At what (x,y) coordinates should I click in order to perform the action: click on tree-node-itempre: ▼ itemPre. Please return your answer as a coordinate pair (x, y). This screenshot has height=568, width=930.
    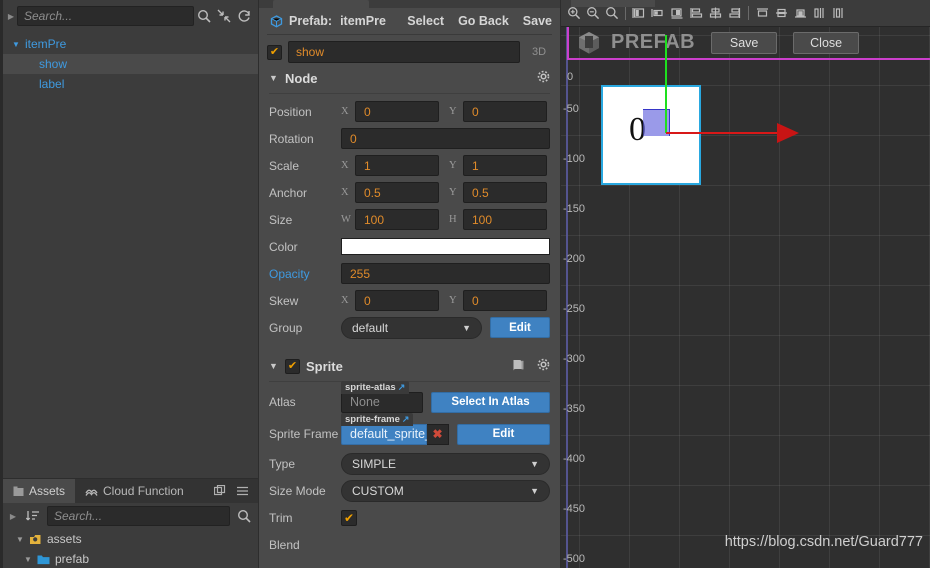
    Looking at the image, I should click on (130, 44).